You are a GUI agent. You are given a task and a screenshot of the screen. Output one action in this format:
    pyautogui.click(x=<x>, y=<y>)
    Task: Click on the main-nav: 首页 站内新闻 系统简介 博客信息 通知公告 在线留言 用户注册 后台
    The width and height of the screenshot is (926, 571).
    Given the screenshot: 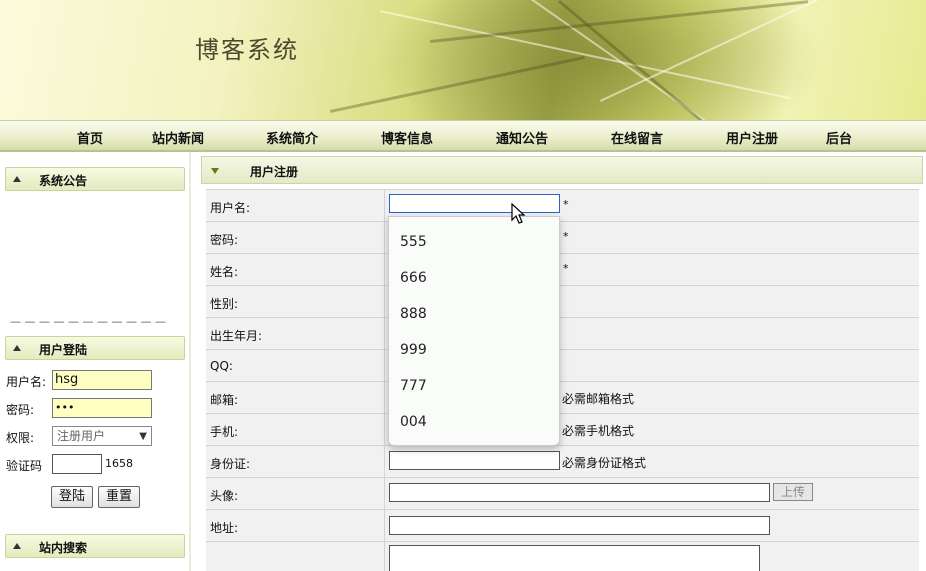 What is the action you would take?
    pyautogui.click(x=463, y=136)
    